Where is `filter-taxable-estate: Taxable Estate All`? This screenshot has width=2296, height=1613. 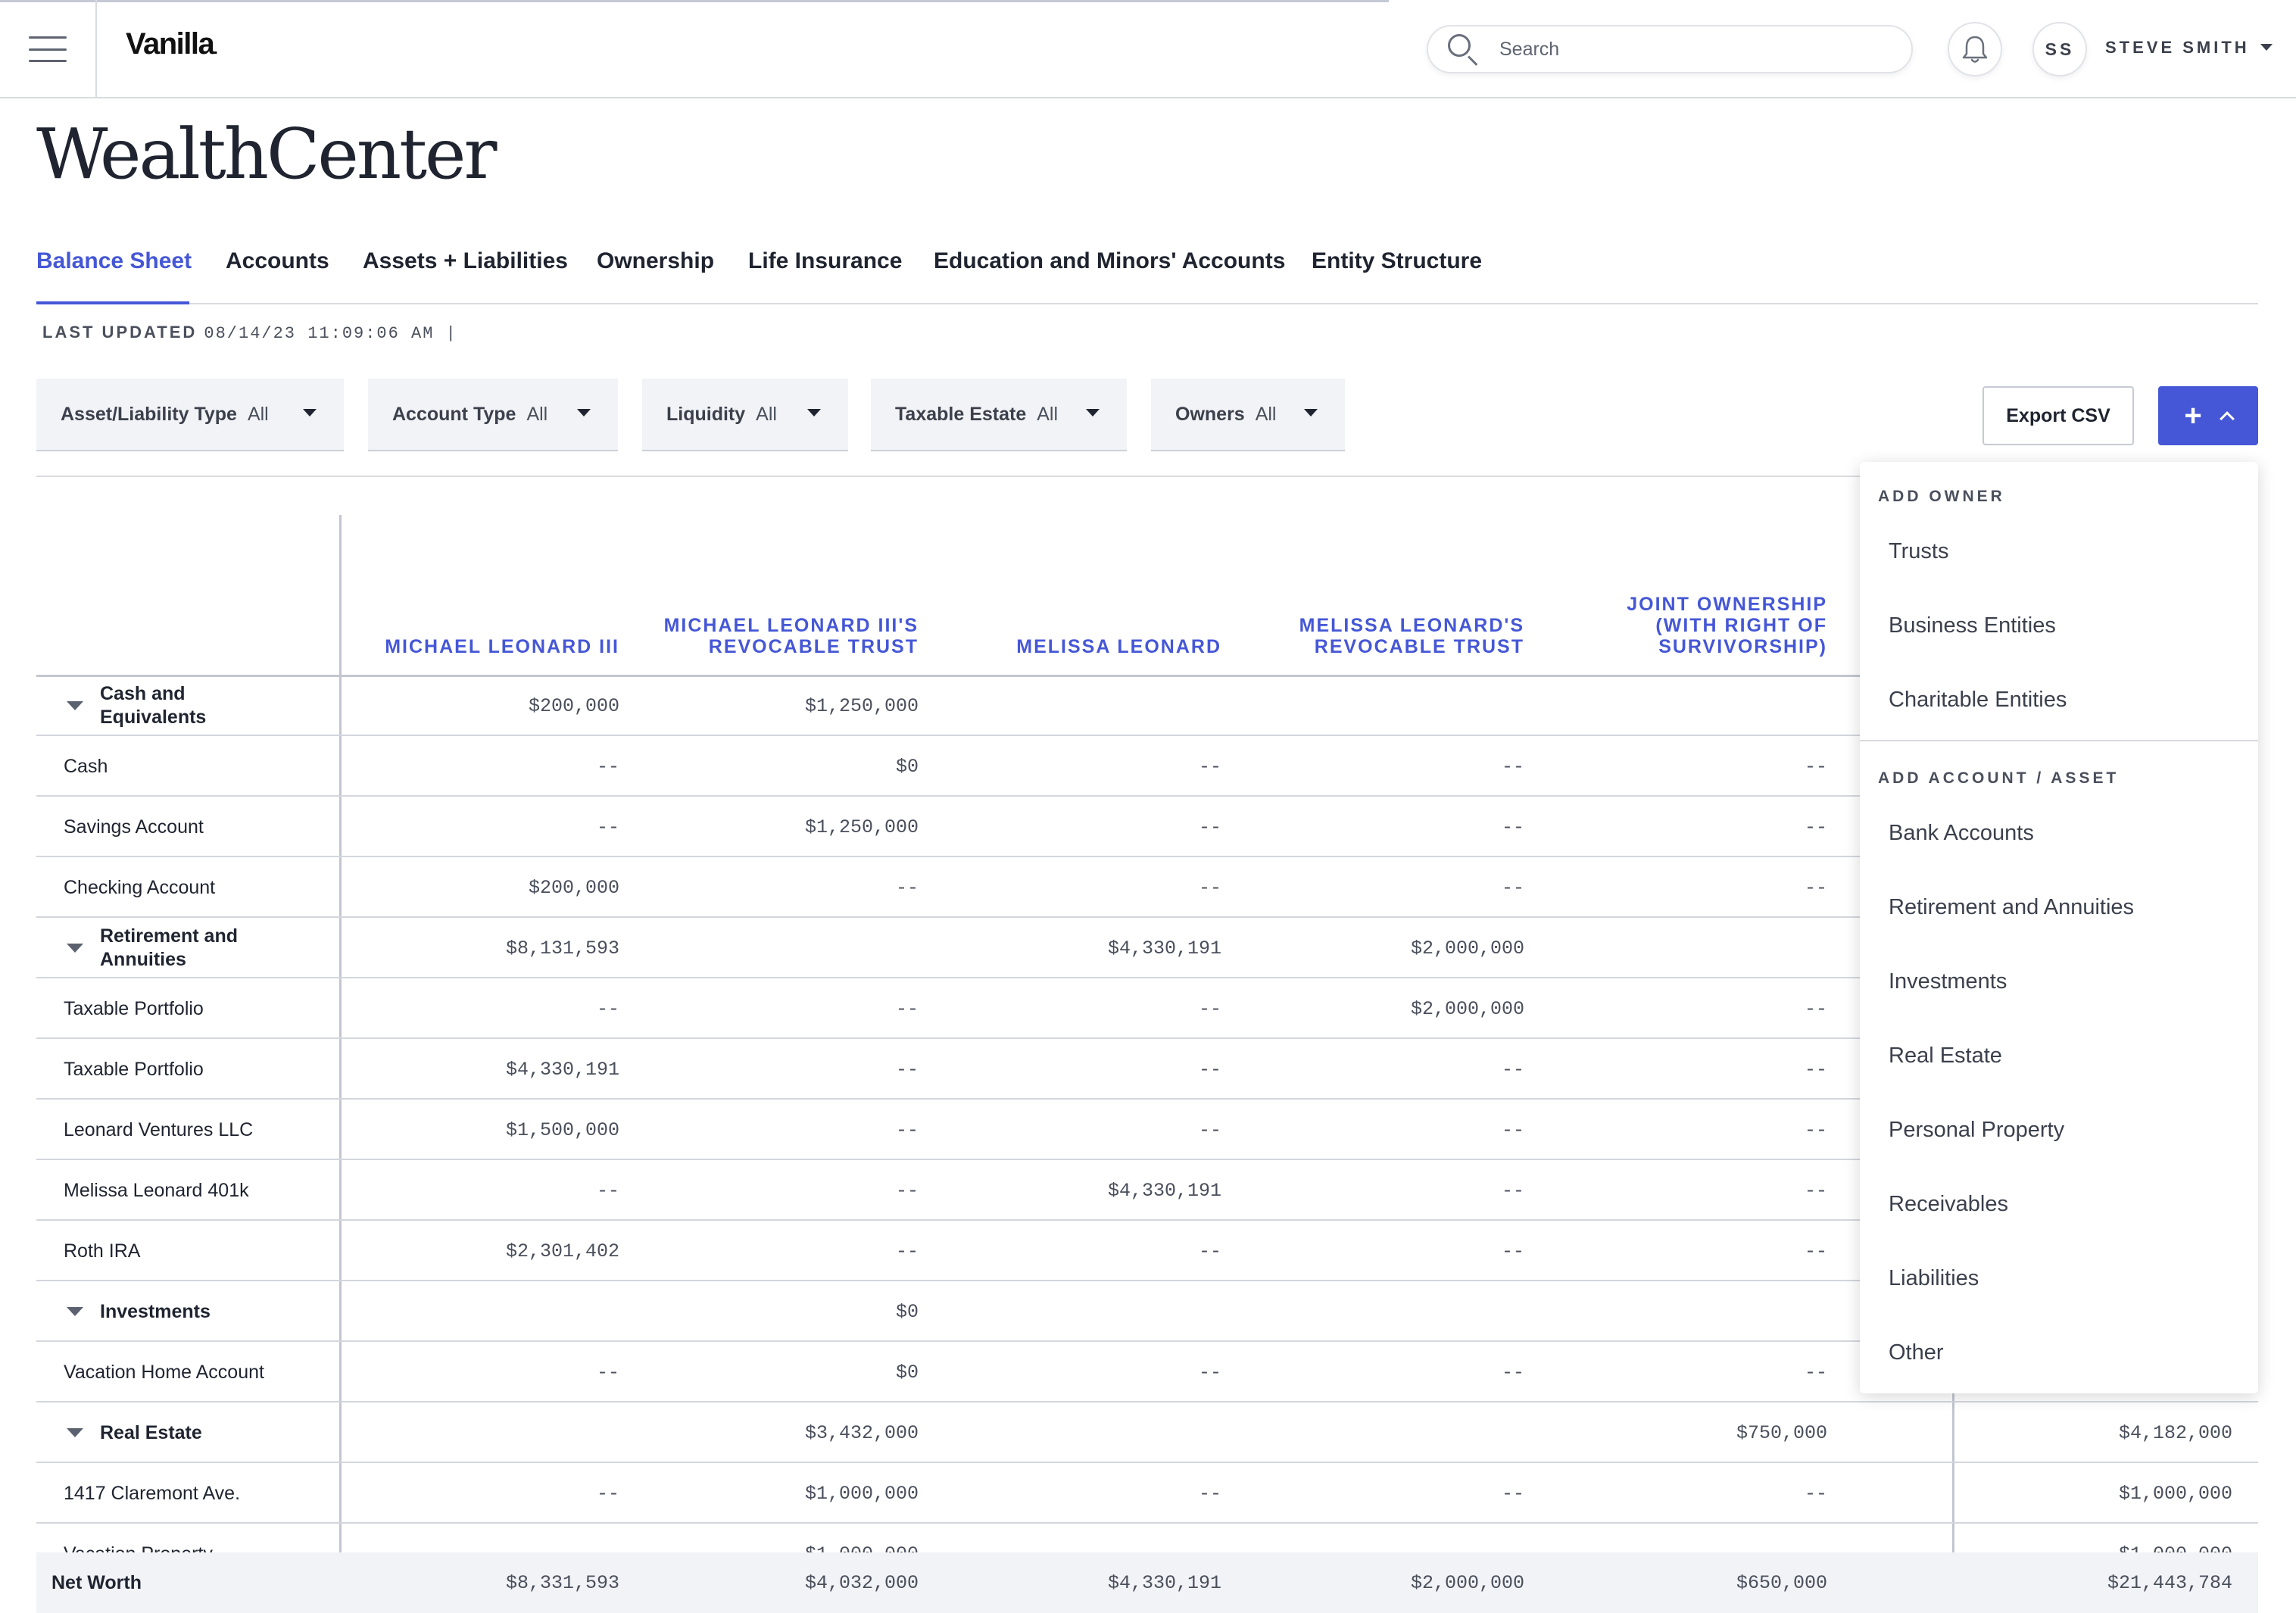
filter-taxable-estate: Taxable Estate All is located at coordinates (999, 415).